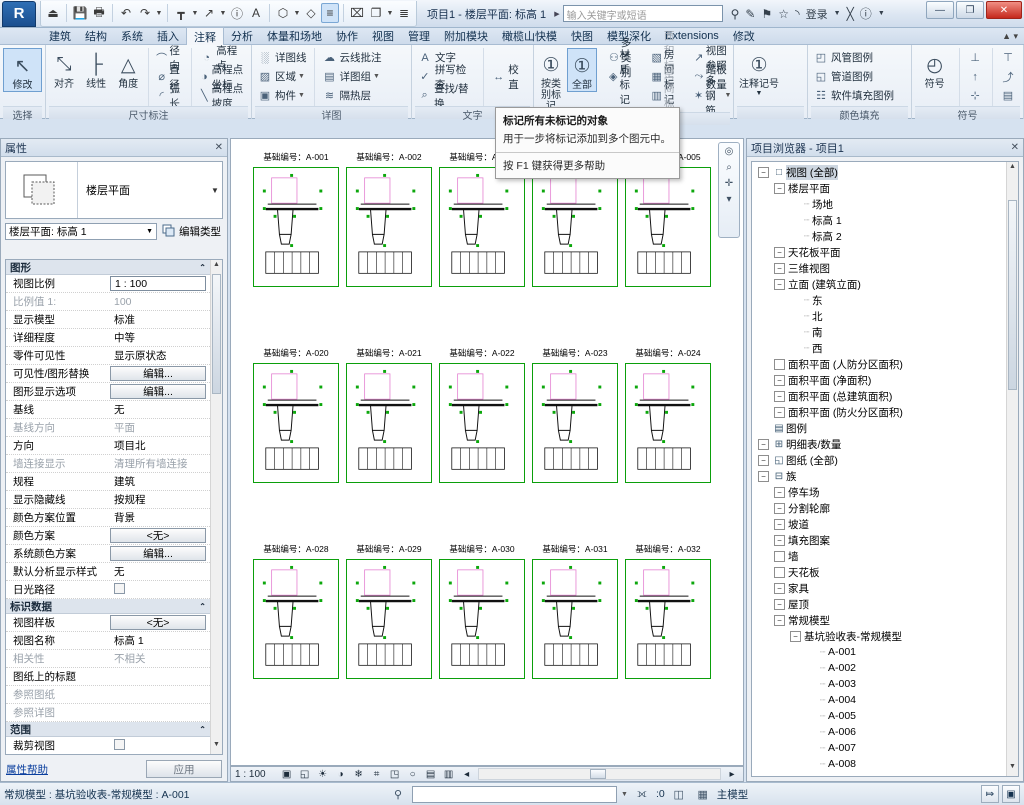 The image size is (1024, 805). What do you see at coordinates (347, 36) in the screenshot?
I see `ribbon-tab-7: 协作` at bounding box center [347, 36].